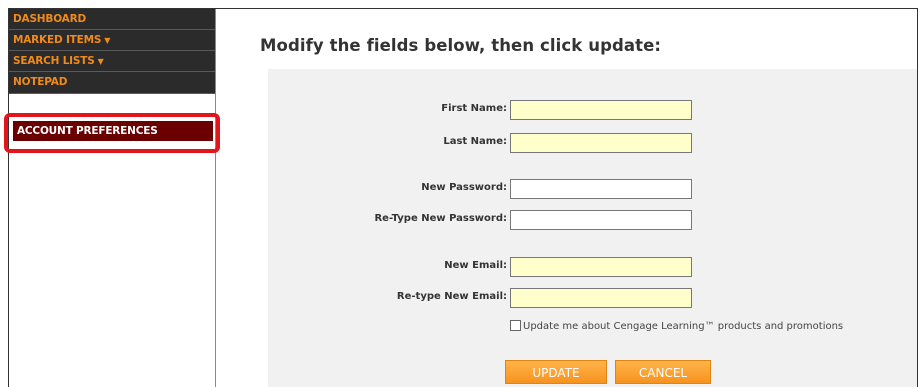 This screenshot has width=920, height=387. What do you see at coordinates (663, 372) in the screenshot?
I see `cancel-button: CANCEL` at bounding box center [663, 372].